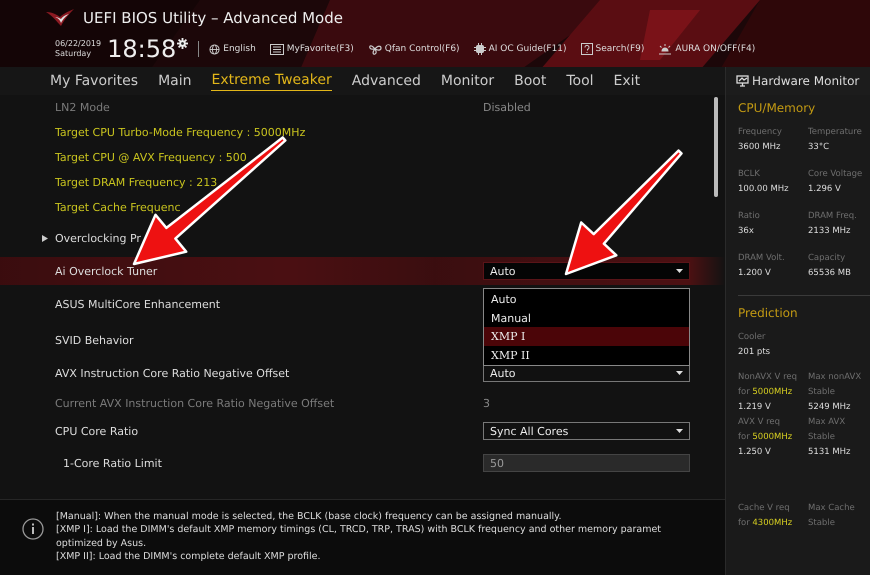  Describe the element at coordinates (182, 43) in the screenshot. I see `settings-icon` at that location.